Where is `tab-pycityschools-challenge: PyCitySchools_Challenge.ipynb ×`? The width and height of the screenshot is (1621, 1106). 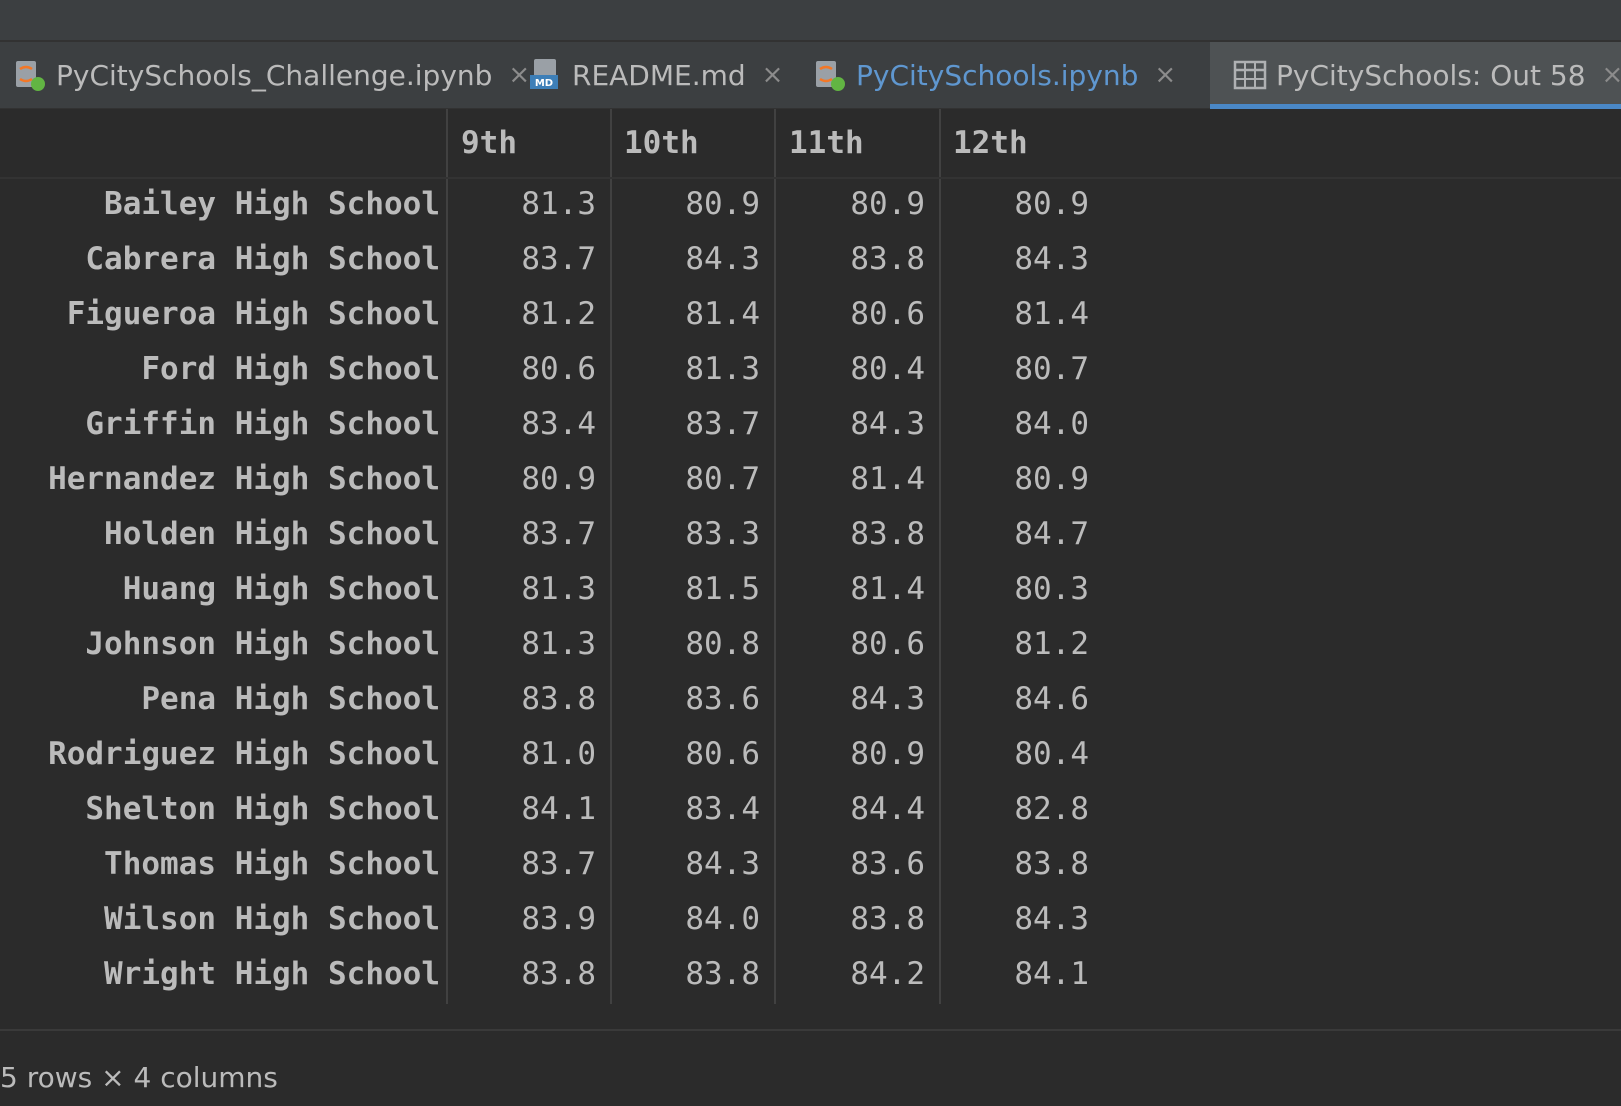 tab-pycityschools-challenge: PyCitySchools_Challenge.ipynb × is located at coordinates (271, 75).